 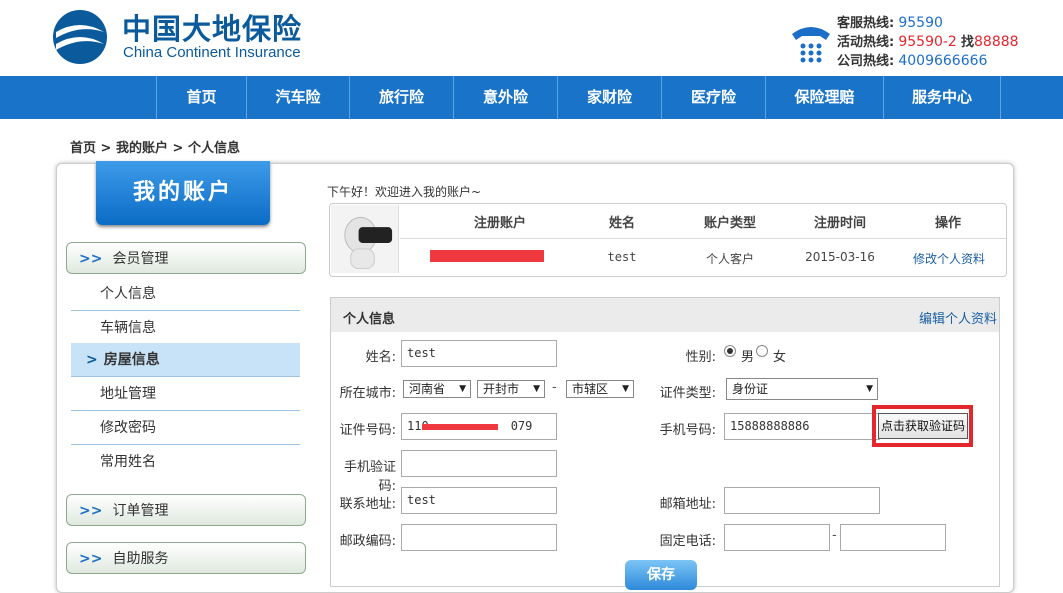 I want to click on city-dash: -, so click(x=554, y=387).